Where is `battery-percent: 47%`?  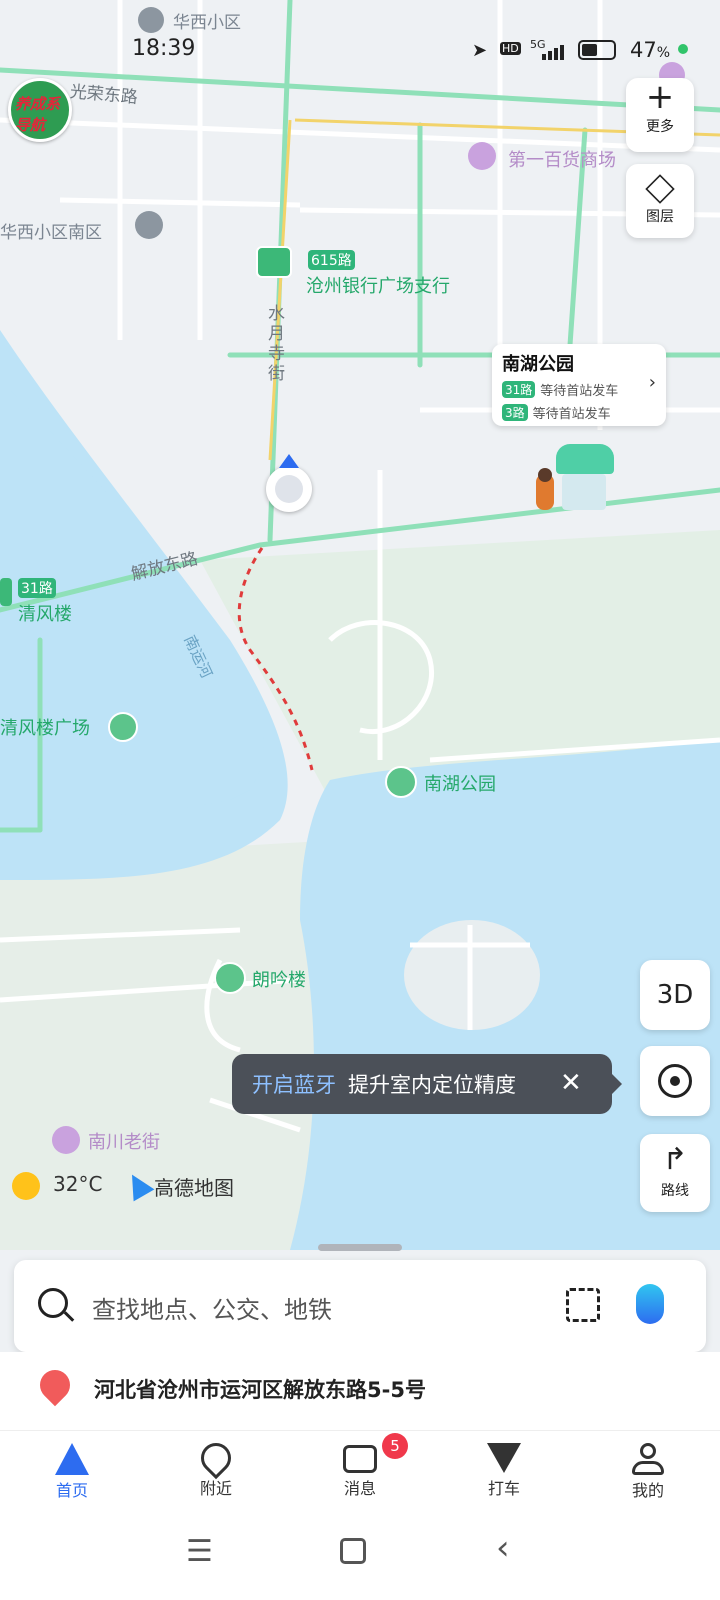
battery-percent: 47% is located at coordinates (650, 50).